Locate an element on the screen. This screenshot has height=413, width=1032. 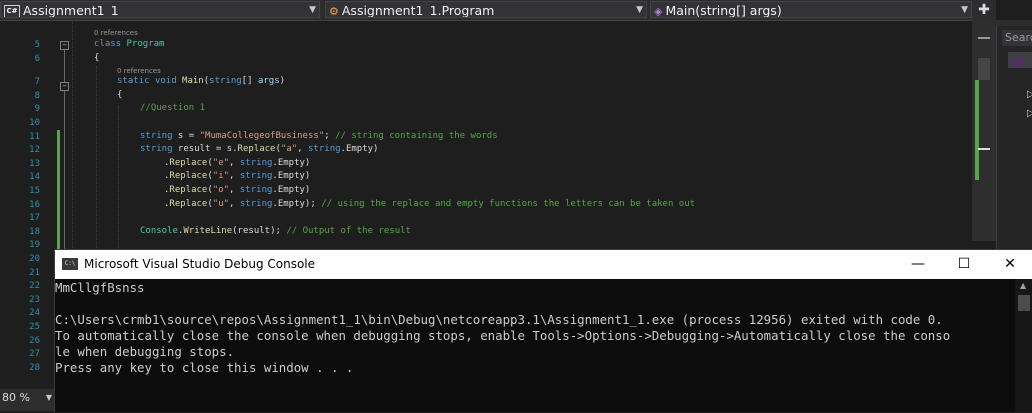
code-token: WriteLine is located at coordinates (208, 230).